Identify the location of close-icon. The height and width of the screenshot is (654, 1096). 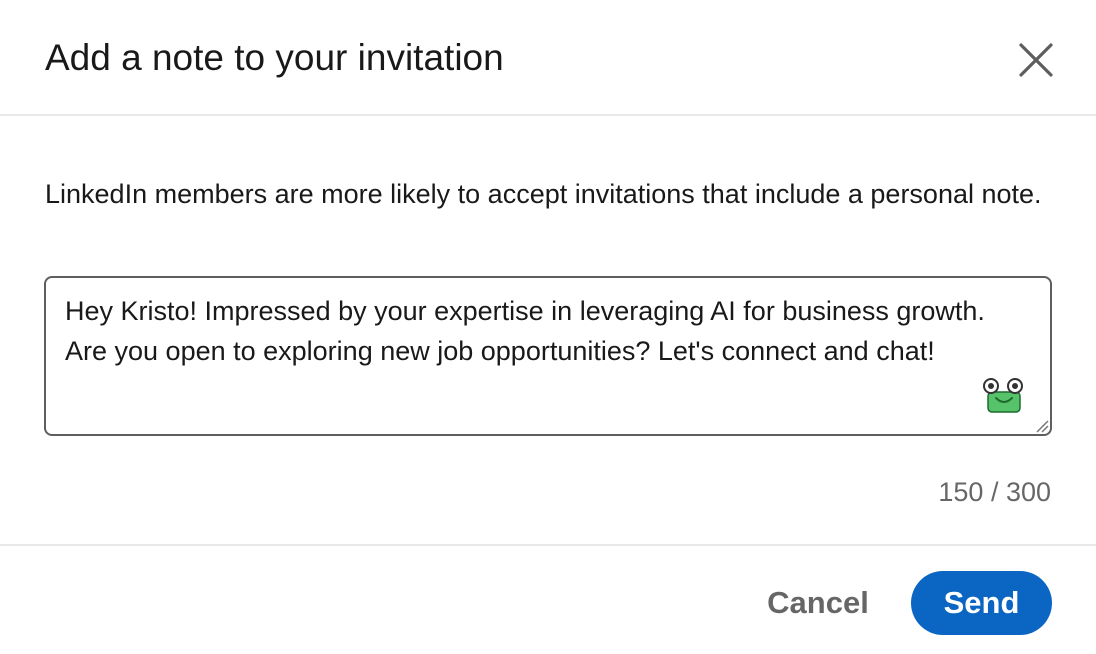
(1036, 60).